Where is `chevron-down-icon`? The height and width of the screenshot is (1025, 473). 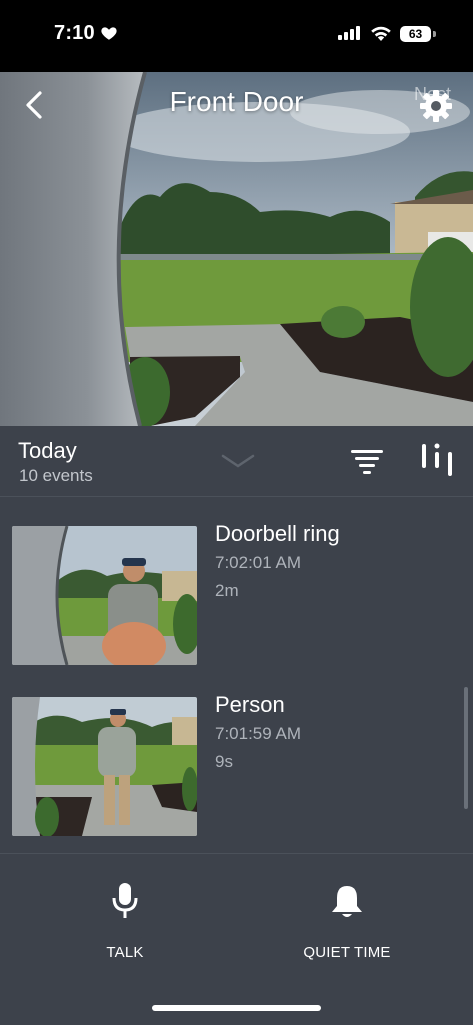
chevron-down-icon is located at coordinates (238, 461).